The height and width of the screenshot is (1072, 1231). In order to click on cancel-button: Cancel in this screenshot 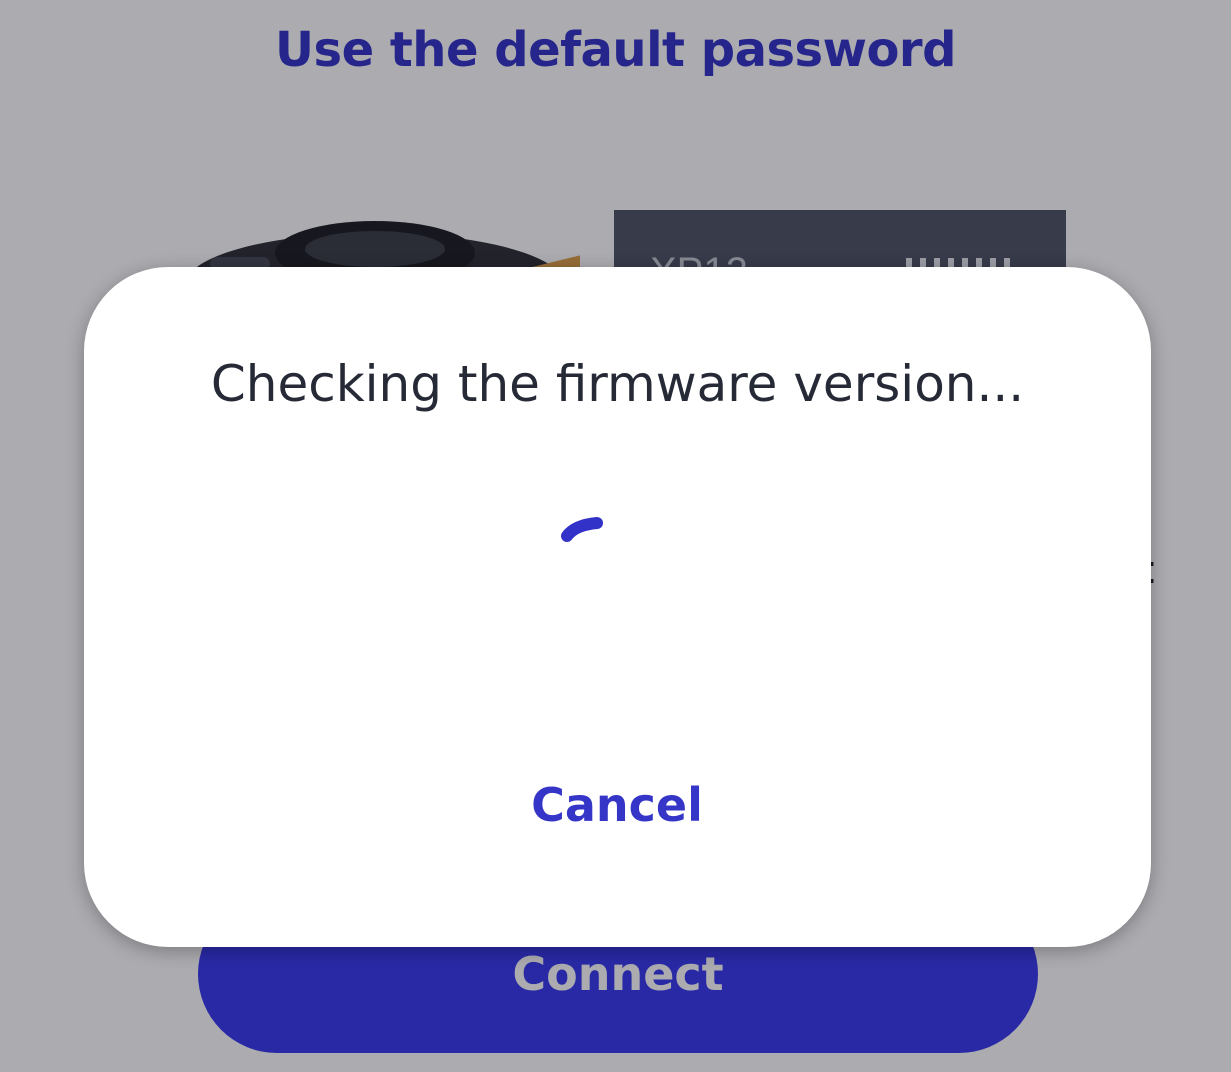, I will do `click(617, 805)`.